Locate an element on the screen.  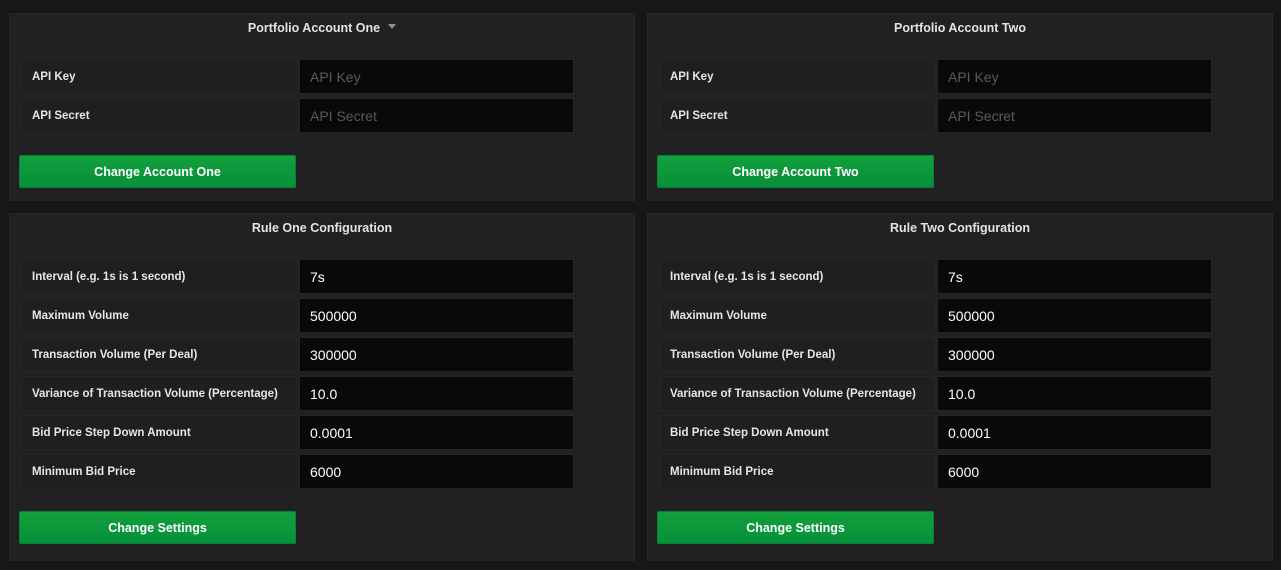
panel-title-text: Rule One Configuration is located at coordinates (322, 228).